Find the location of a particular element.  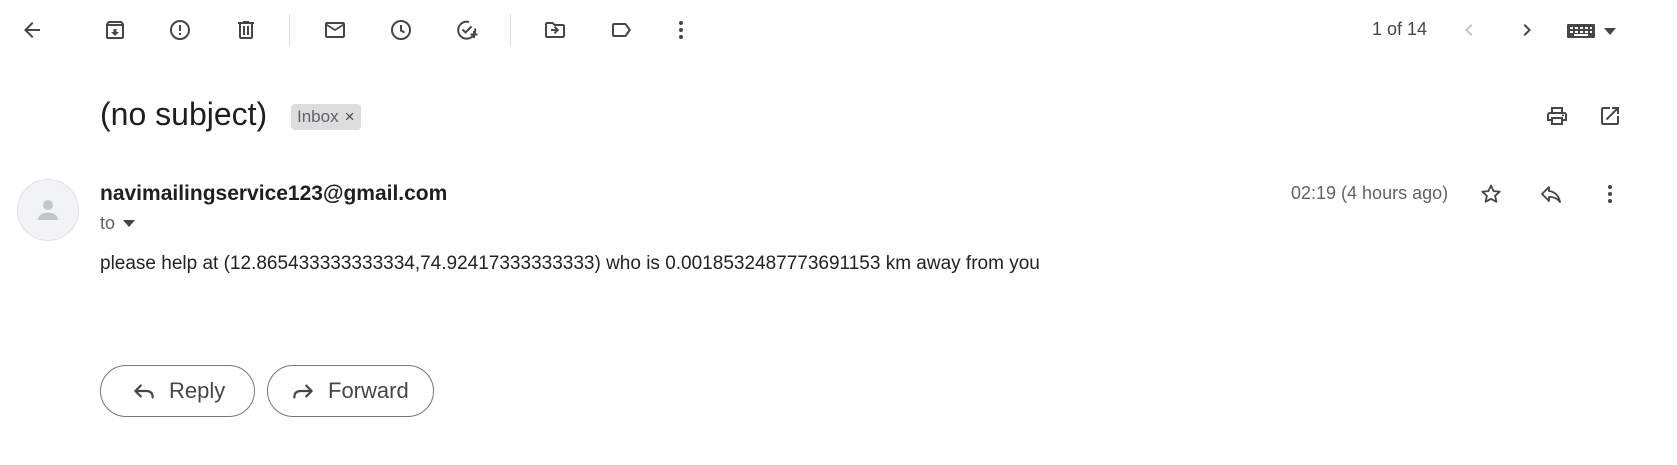

label-chip: Inbox × is located at coordinates (326, 117).